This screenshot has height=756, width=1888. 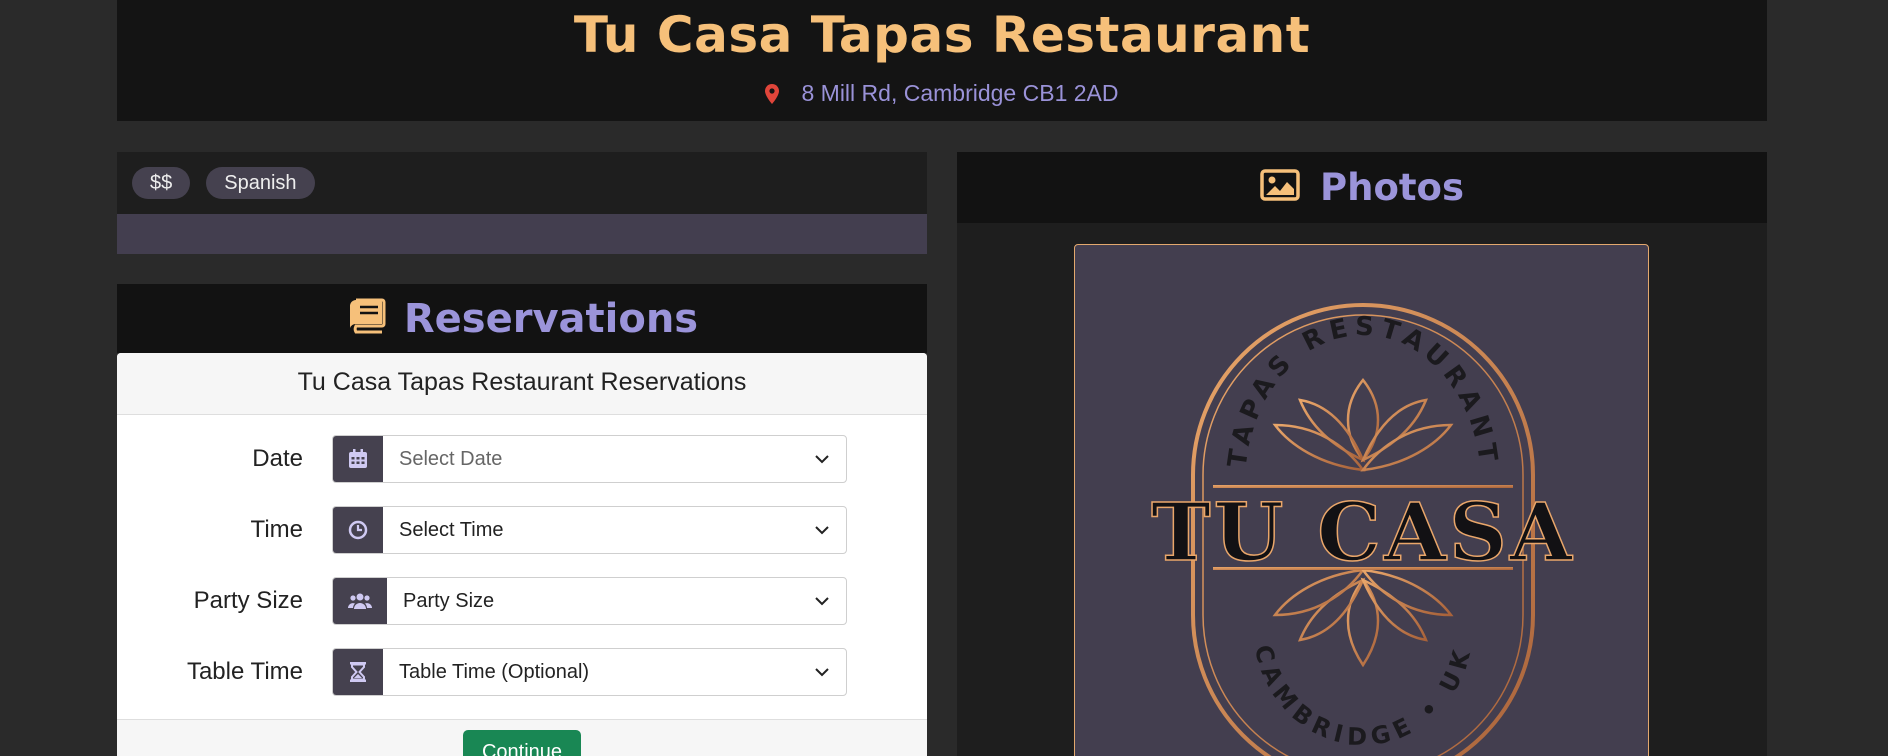 I want to click on time-row: Time Select Time, so click(x=522, y=530).